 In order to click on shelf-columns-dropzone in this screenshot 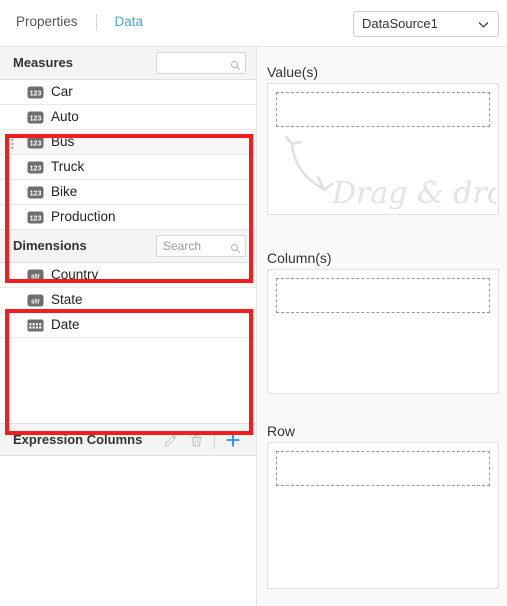, I will do `click(383, 295)`.